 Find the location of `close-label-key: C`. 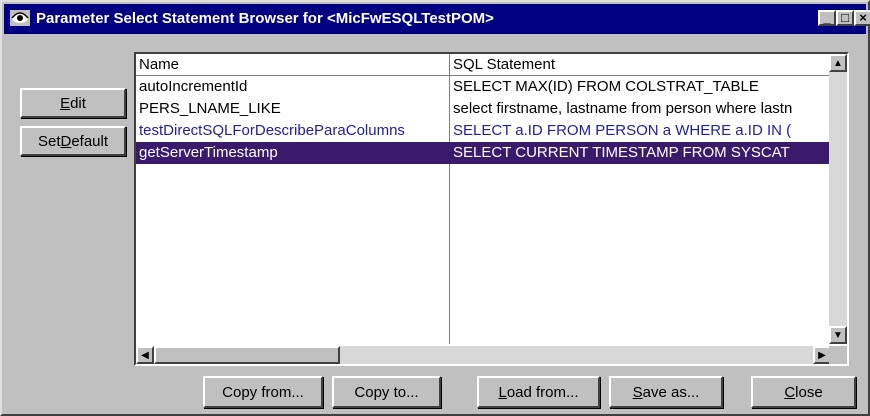

close-label-key: C is located at coordinates (790, 392).